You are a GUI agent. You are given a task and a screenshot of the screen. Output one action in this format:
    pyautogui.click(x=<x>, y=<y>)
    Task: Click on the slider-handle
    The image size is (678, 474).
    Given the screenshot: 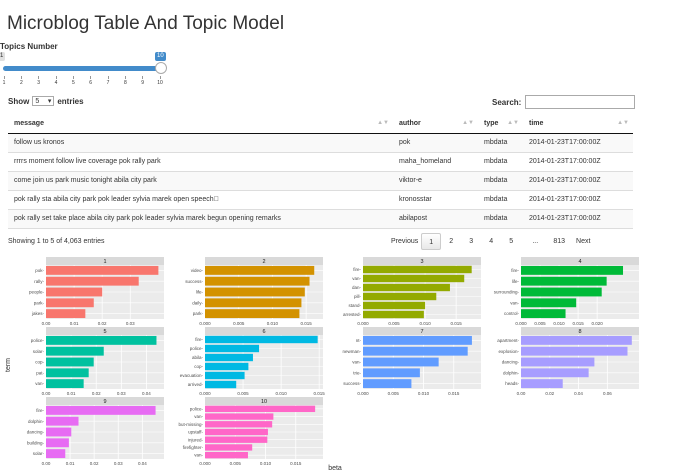 What is the action you would take?
    pyautogui.click(x=161, y=68)
    